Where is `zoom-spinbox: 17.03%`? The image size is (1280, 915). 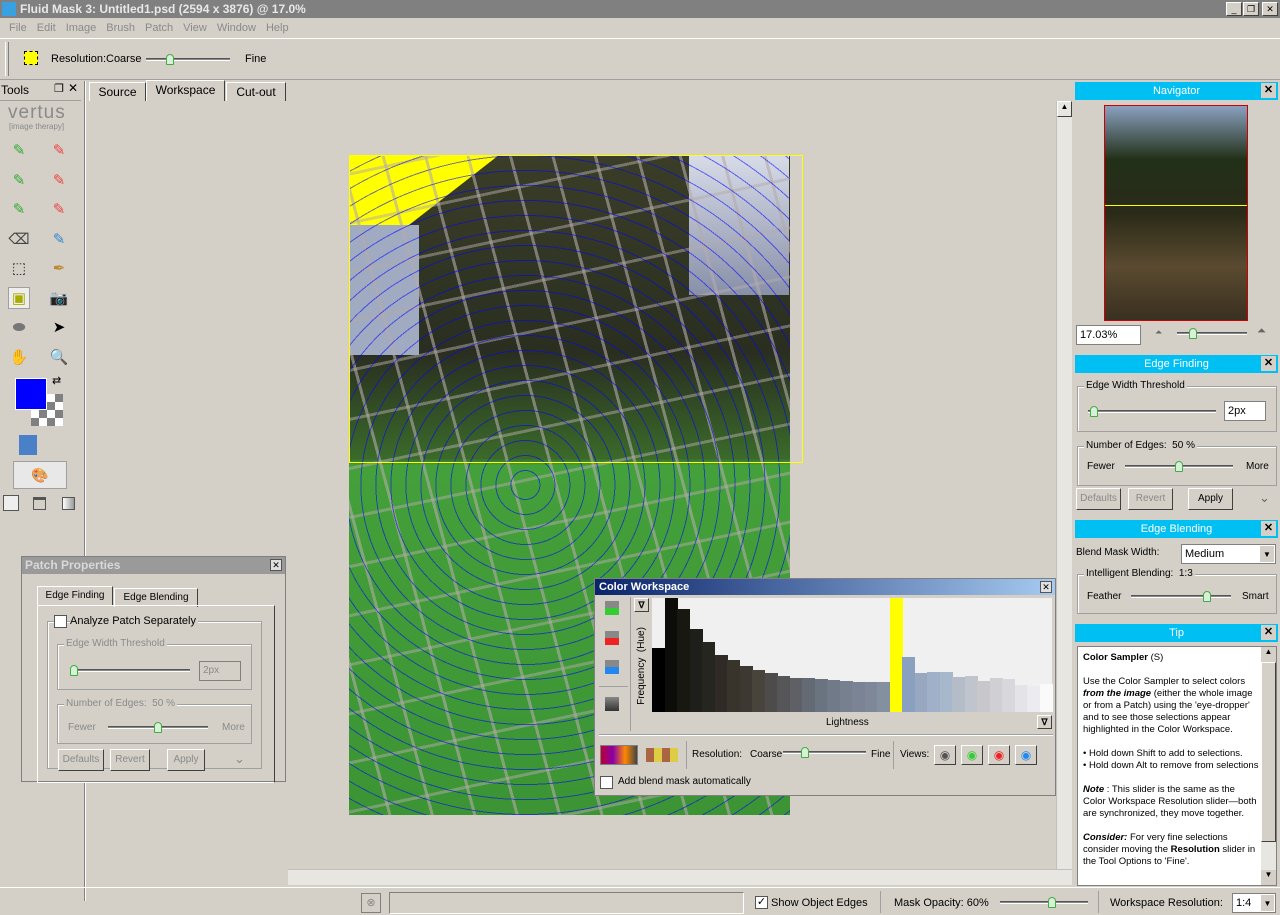
zoom-spinbox: 17.03% is located at coordinates (1108, 335).